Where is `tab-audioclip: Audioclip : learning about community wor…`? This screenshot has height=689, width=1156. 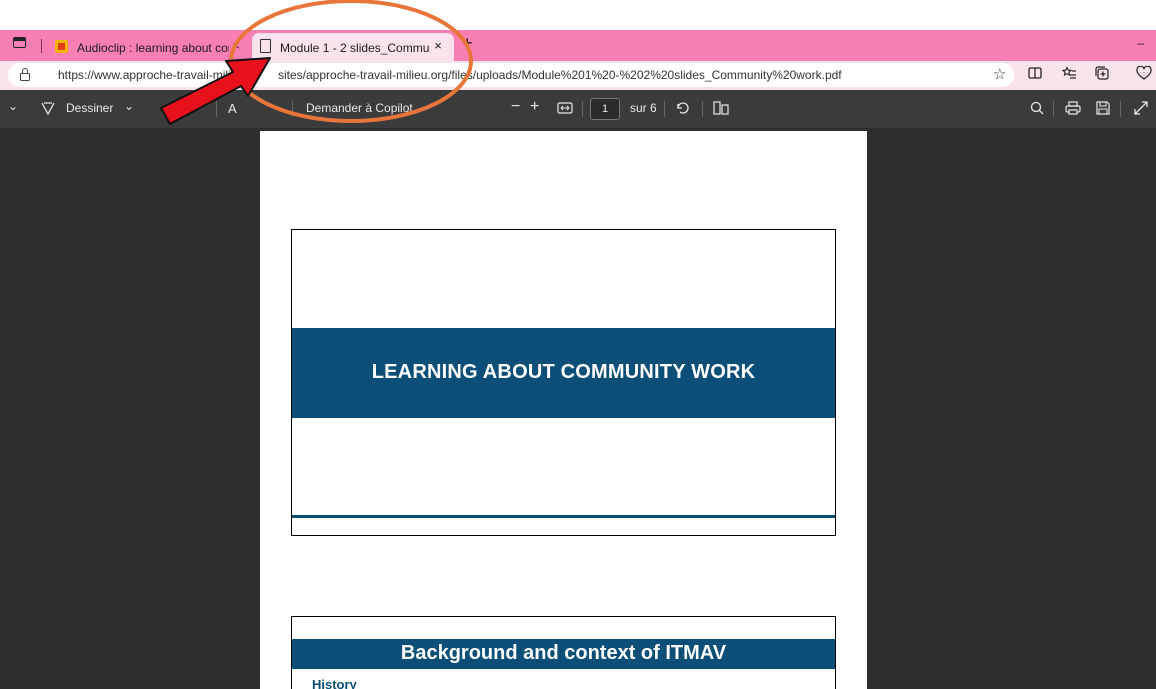
tab-audioclip: Audioclip : learning about community wor… is located at coordinates (149, 47).